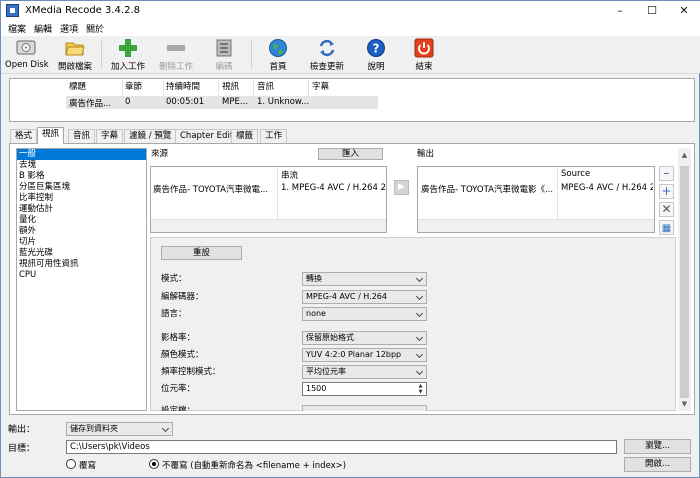  I want to click on preset-select, so click(364, 408).